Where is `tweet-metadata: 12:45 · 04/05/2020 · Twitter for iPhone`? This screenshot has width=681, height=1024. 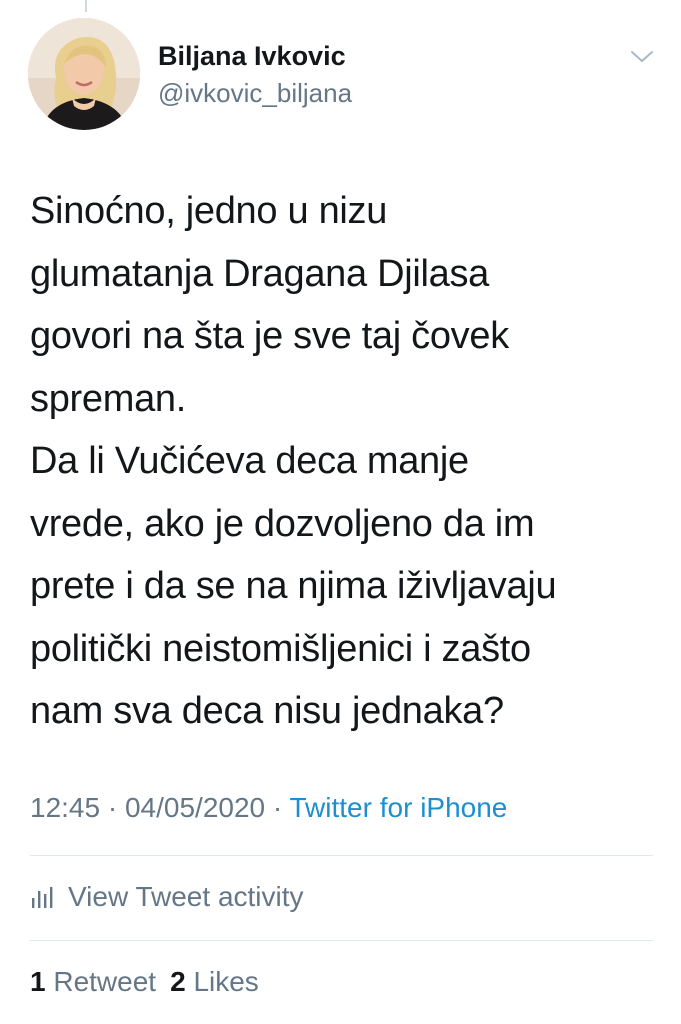
tweet-metadata: 12:45 · 04/05/2020 · Twitter for iPhone is located at coordinates (268, 808).